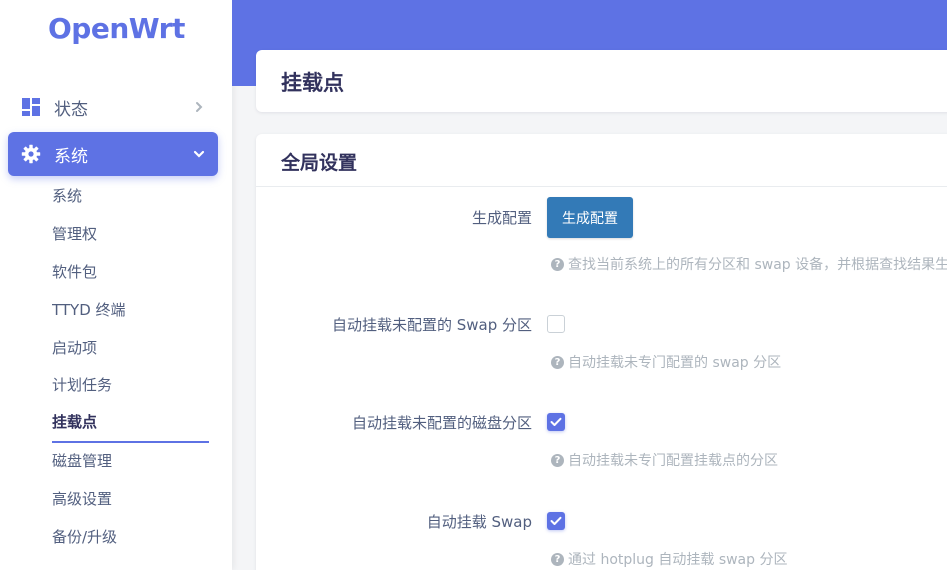  Describe the element at coordinates (441, 423) in the screenshot. I see `auto-mount-unconfigured-label: 自动挂载未配置的磁盘分区` at that location.